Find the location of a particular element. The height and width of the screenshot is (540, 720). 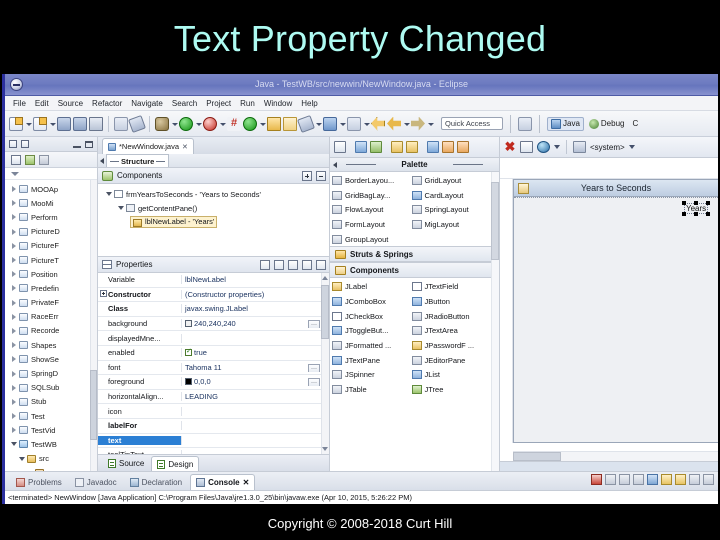

next-annotation-dropdown-arrow-icon is located at coordinates (342, 124).